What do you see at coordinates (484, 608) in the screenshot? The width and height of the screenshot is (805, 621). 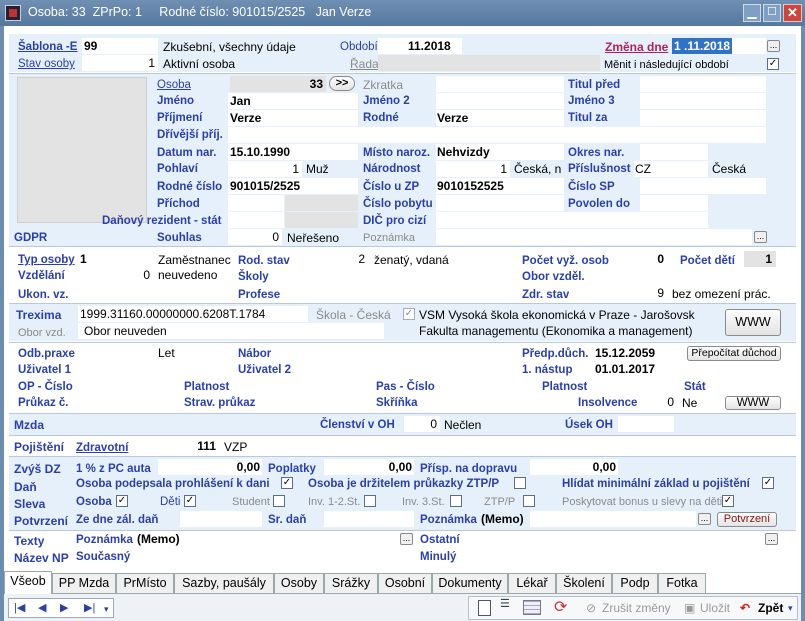 I see `new-doc-icon` at bounding box center [484, 608].